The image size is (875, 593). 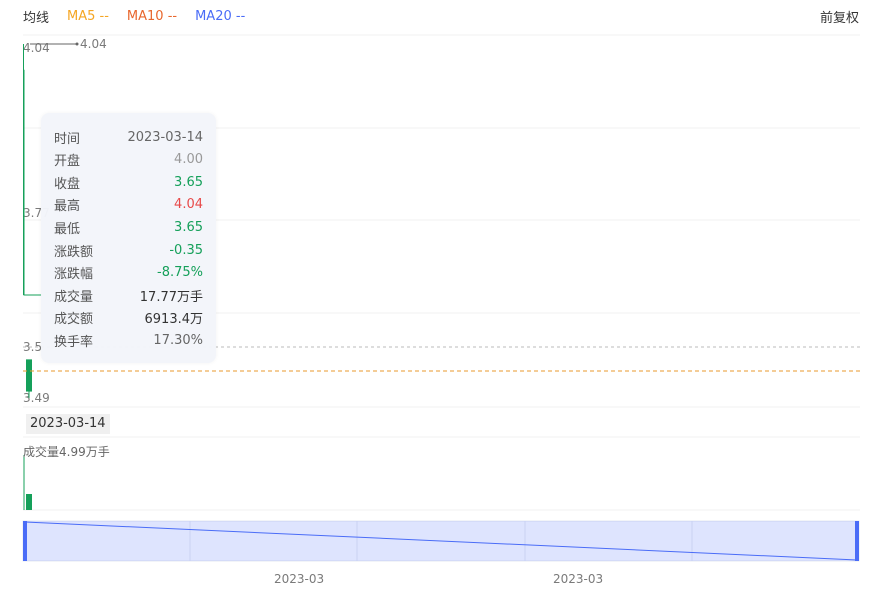 What do you see at coordinates (857, 541) in the screenshot?
I see `zoom-handle-right` at bounding box center [857, 541].